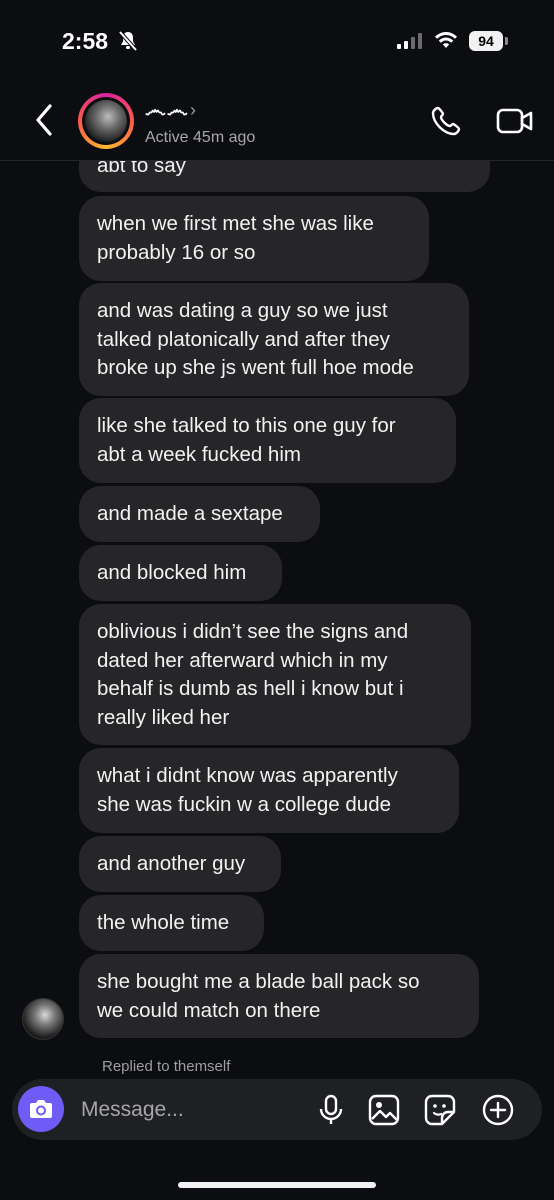 This screenshot has width=554, height=1200. Describe the element at coordinates (166, 1066) in the screenshot. I see `replied-label: Replied to themself` at that location.